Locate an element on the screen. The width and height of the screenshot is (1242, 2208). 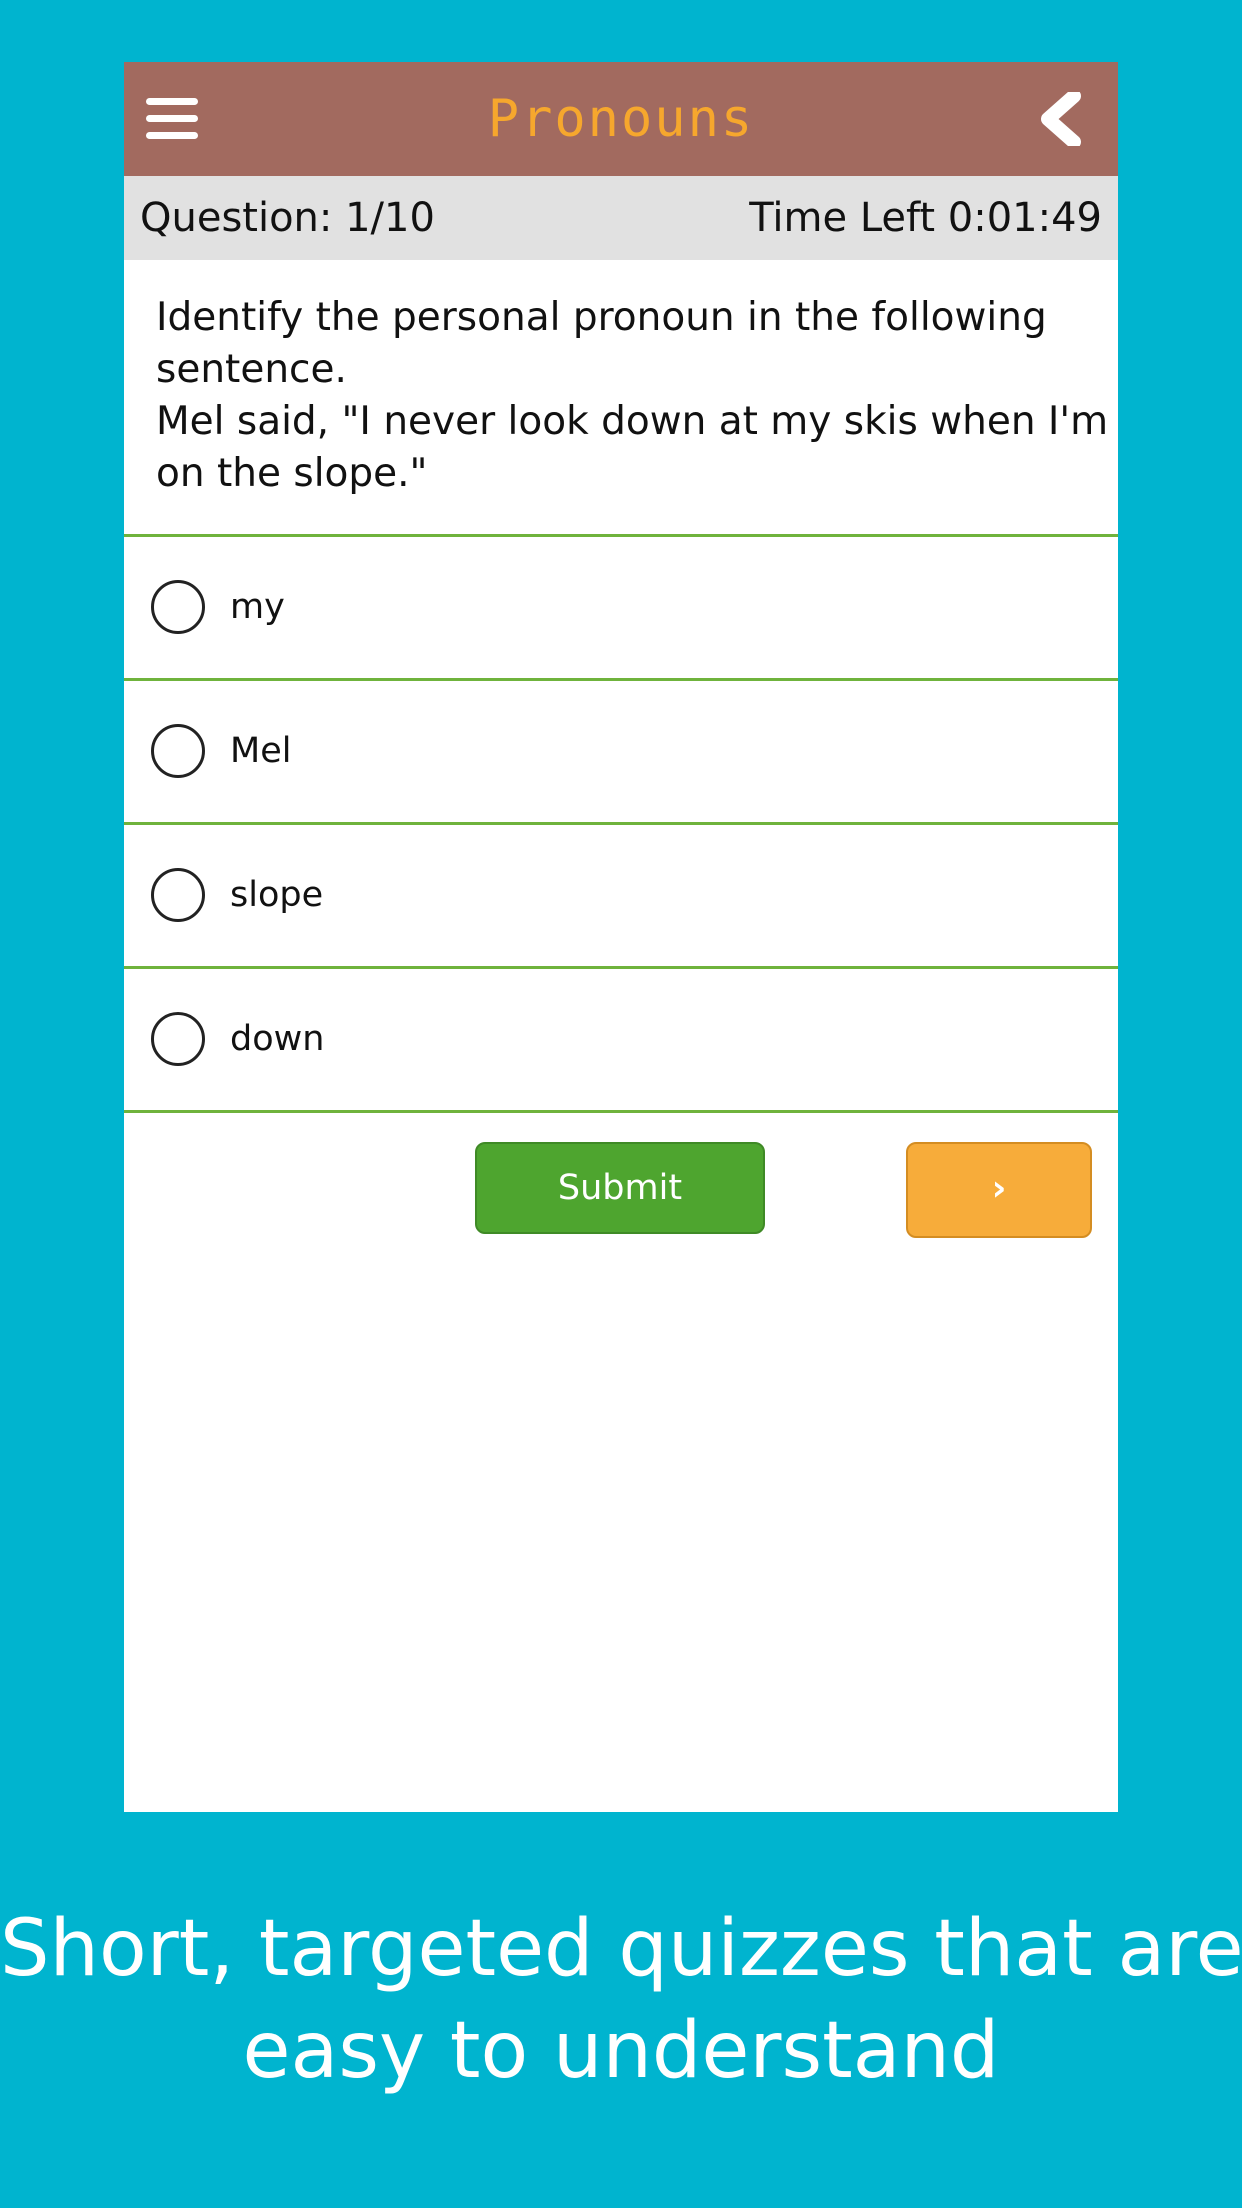
page-title: Pronouns is located at coordinates (621, 119).